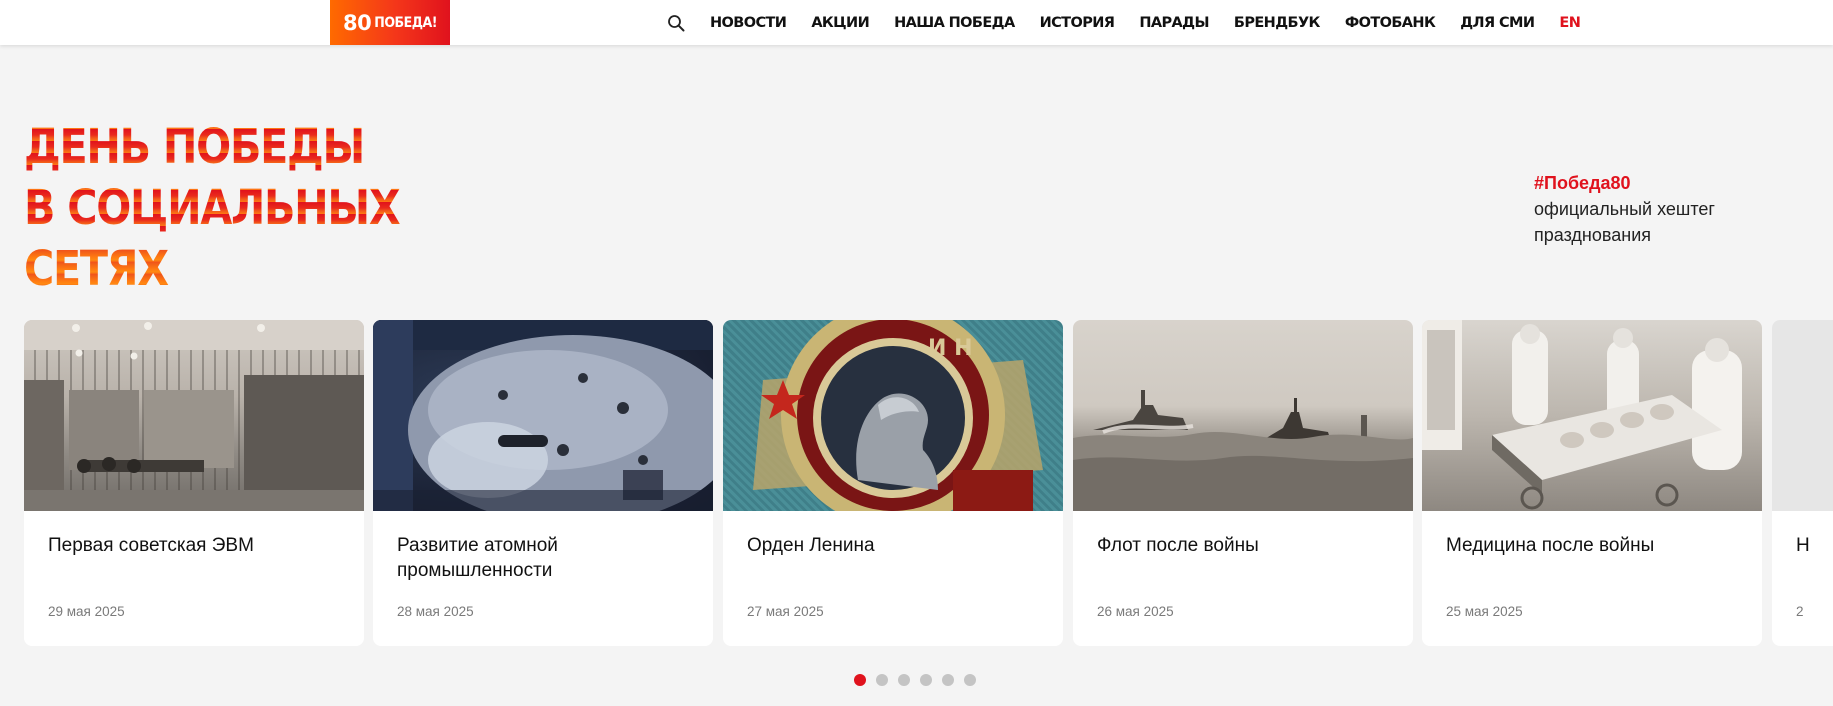 Image resolution: width=1833 pixels, height=706 pixels. I want to click on news-card-title: Медицина после войны, so click(1591, 545).